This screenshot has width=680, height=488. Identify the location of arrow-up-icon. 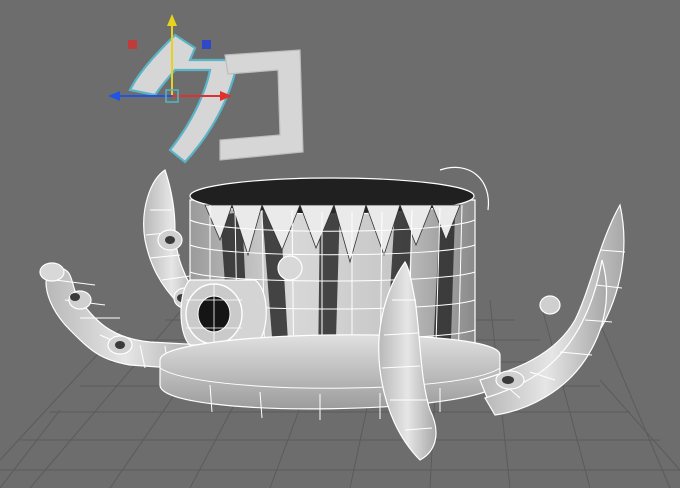
(172, 20).